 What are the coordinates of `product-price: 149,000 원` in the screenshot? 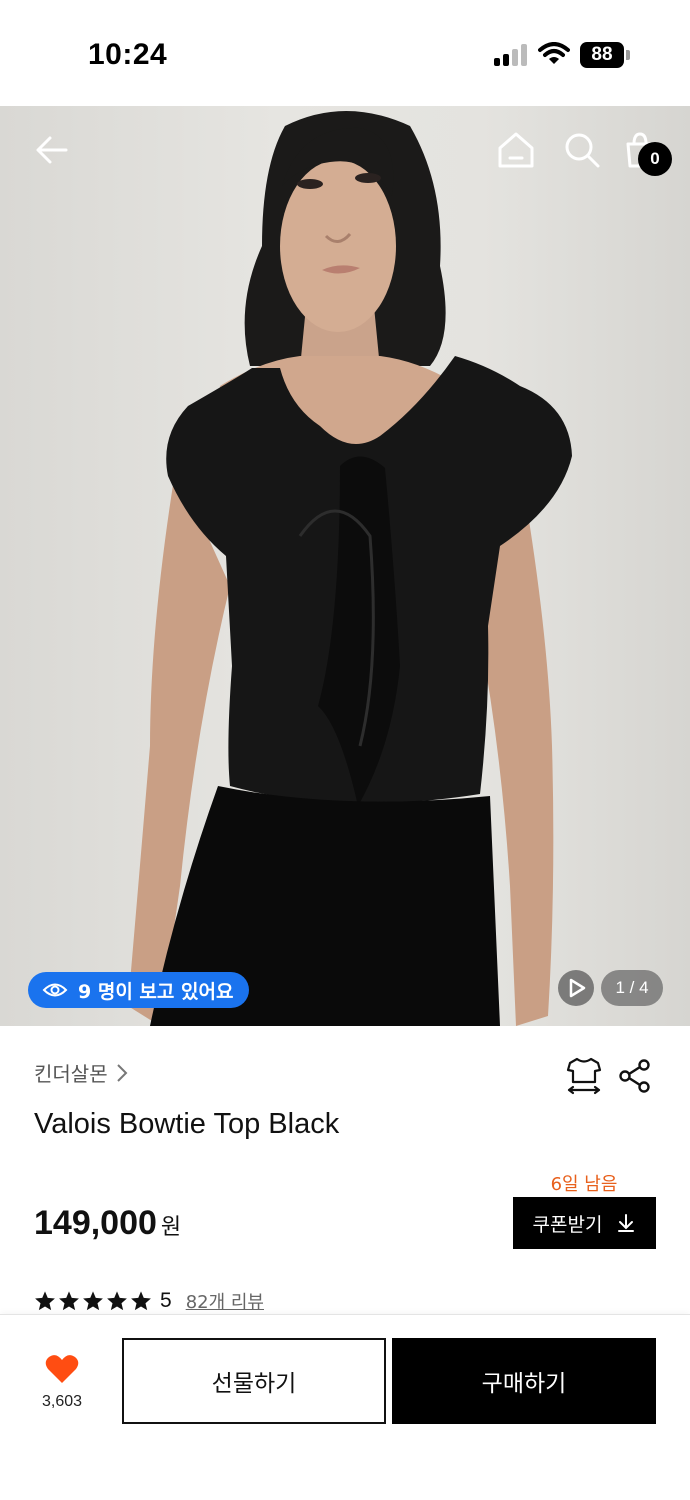 It's located at (107, 1223).